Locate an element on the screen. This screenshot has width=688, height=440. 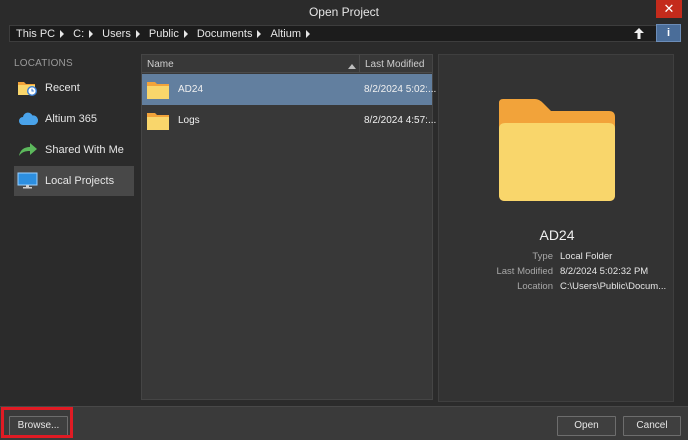
preview-type-label: Type is located at coordinates (542, 256).